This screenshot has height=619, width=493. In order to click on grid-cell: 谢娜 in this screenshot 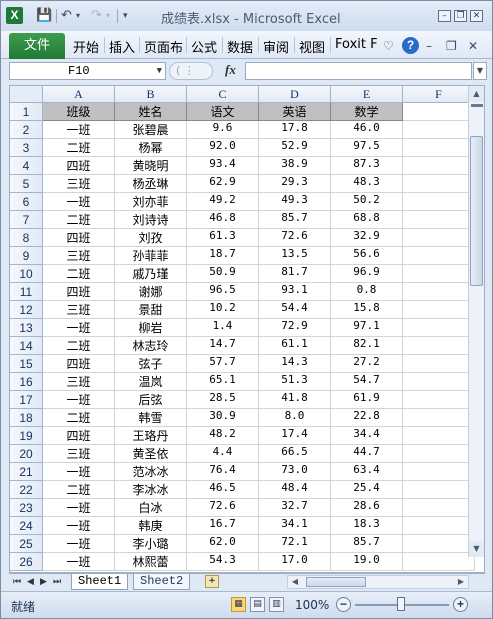, I will do `click(151, 292)`.